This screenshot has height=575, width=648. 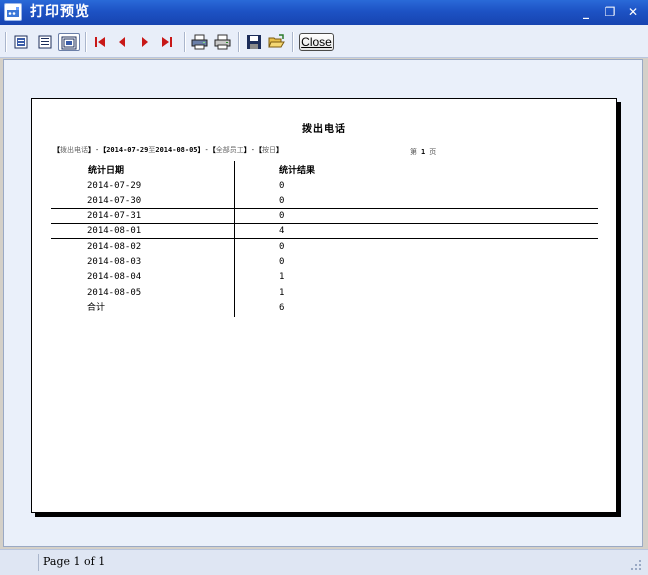 I want to click on criteria-unit: 按日, so click(x=268, y=150).